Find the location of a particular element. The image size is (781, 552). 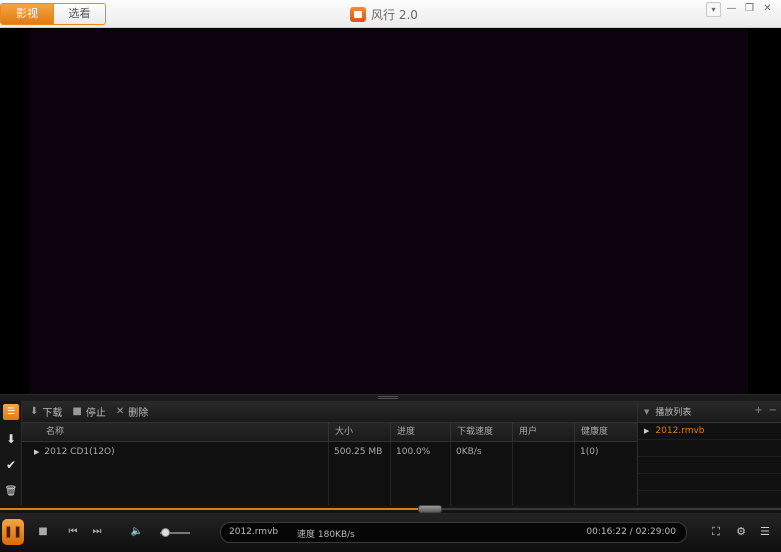

column-header-name: 名称 is located at coordinates (184, 432).